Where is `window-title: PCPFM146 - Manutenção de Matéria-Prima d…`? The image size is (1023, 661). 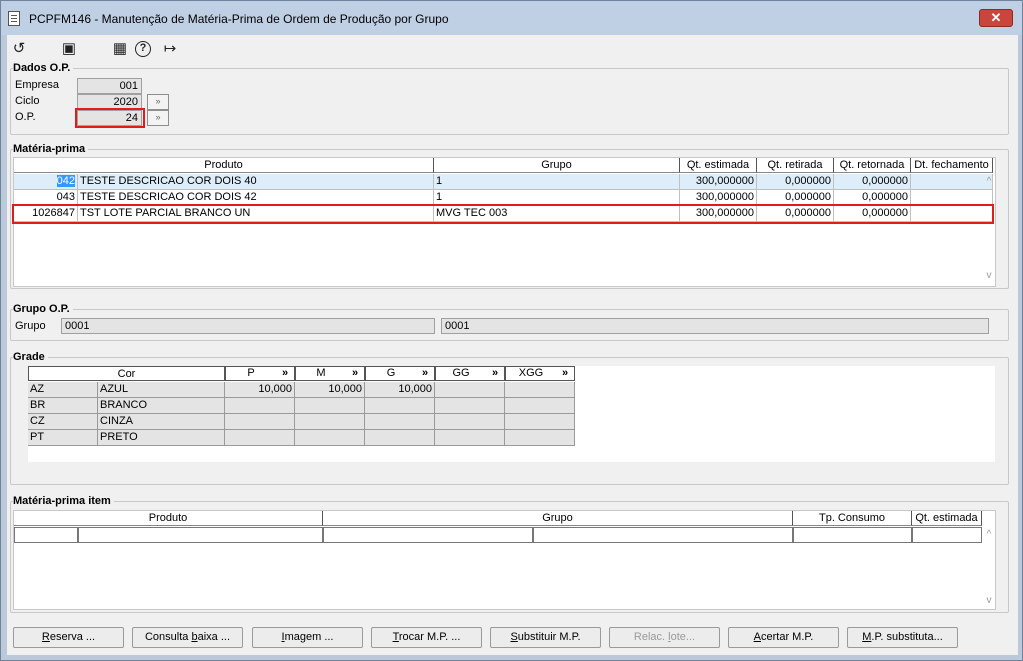 window-title: PCPFM146 - Manutenção de Matéria-Prima d… is located at coordinates (239, 19).